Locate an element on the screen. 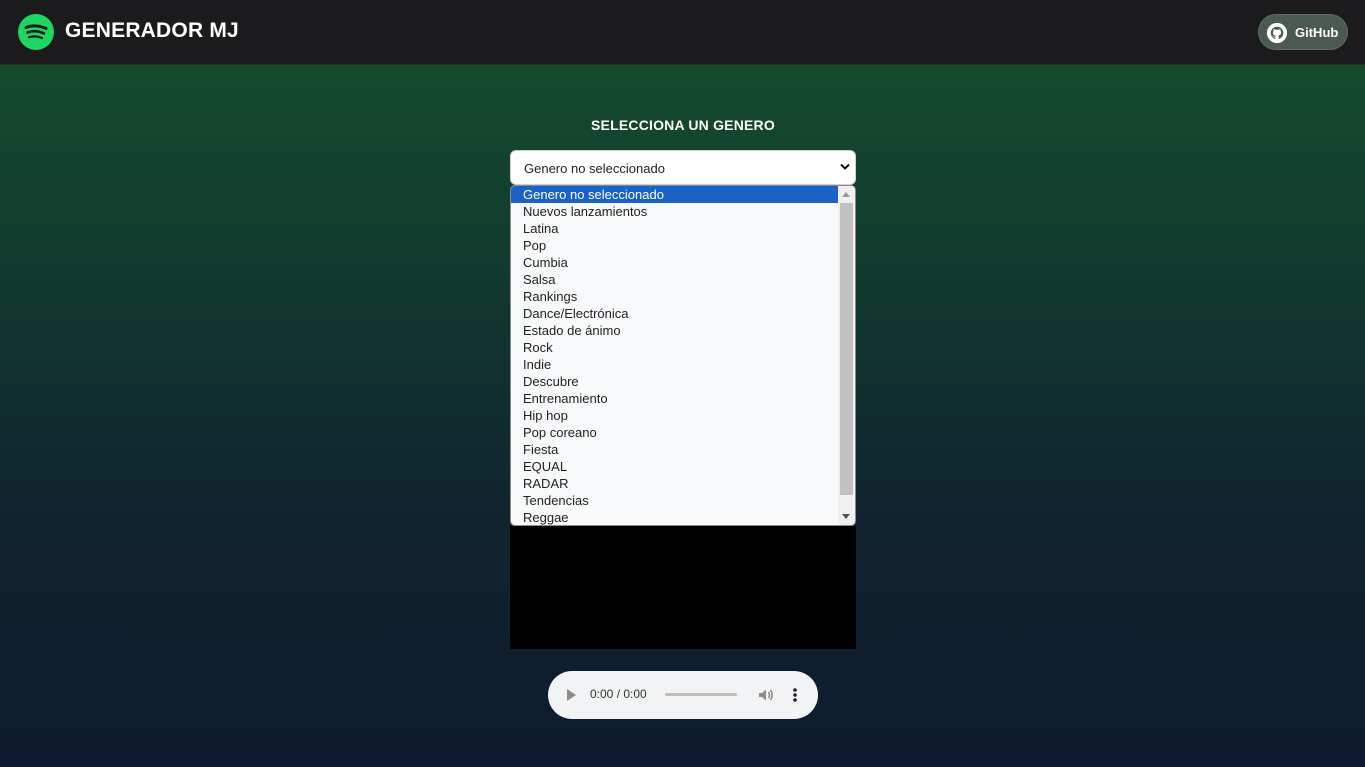 The height and width of the screenshot is (767, 1365). dropdown-scrollbar is located at coordinates (846, 355).